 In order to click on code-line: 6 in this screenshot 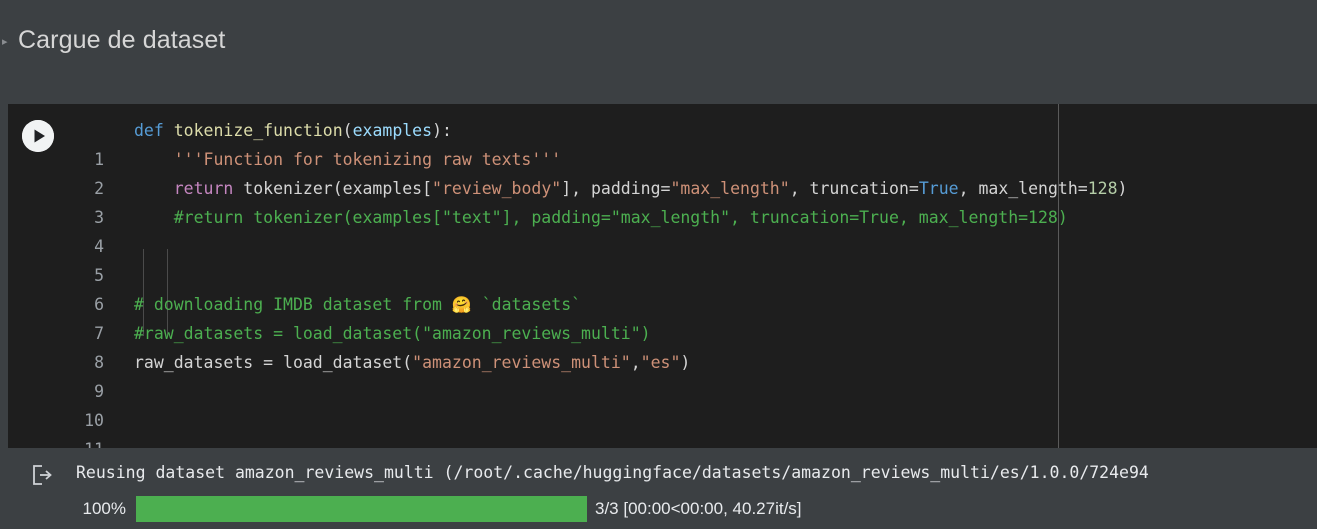, I will do `click(662, 287)`.